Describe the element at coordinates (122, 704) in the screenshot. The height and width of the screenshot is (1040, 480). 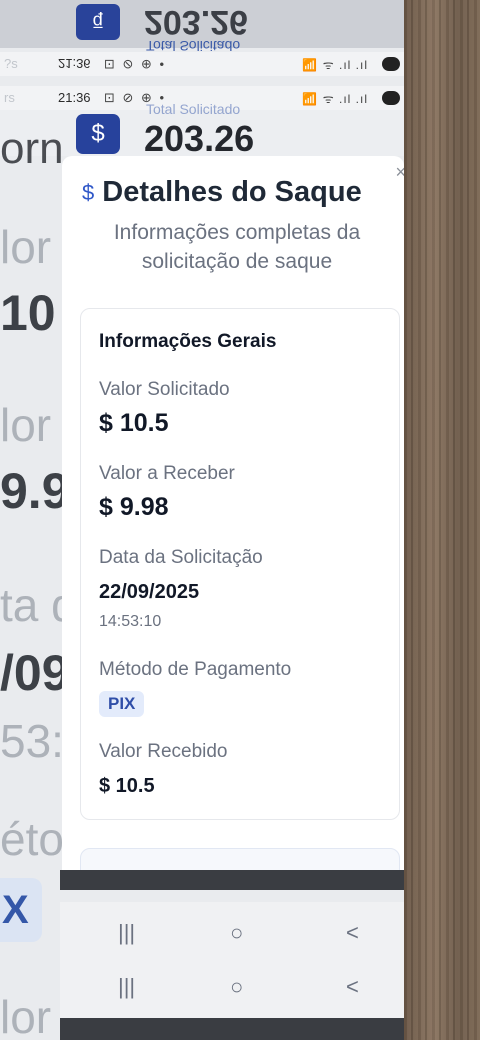
I see `payment-method-badge: PIX` at that location.